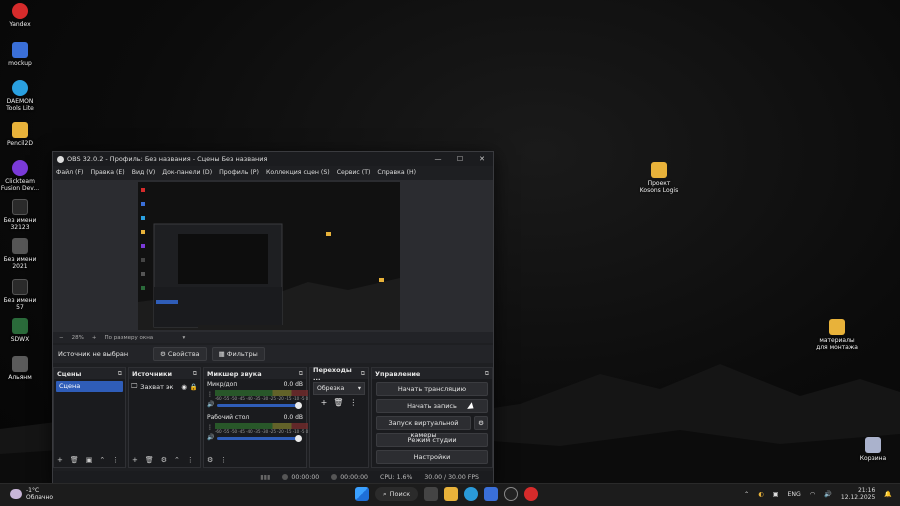 The width and height of the screenshot is (900, 506). What do you see at coordinates (210, 460) in the screenshot?
I see `mixer-settings-button: ⚙` at bounding box center [210, 460].